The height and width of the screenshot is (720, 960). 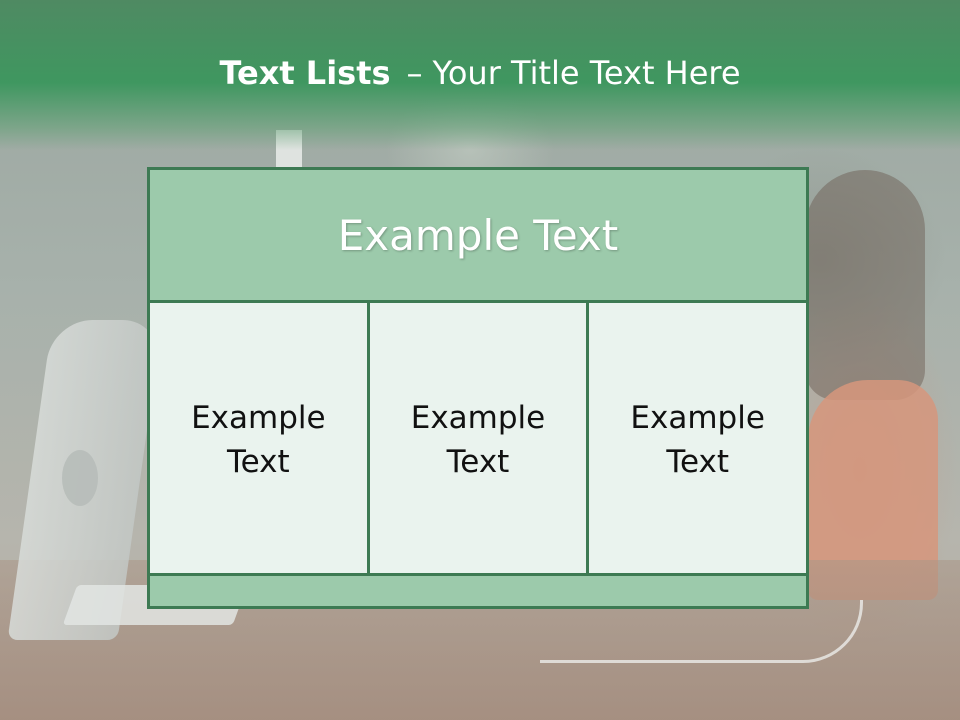 What do you see at coordinates (478, 589) in the screenshot?
I see `table-footer-bar` at bounding box center [478, 589].